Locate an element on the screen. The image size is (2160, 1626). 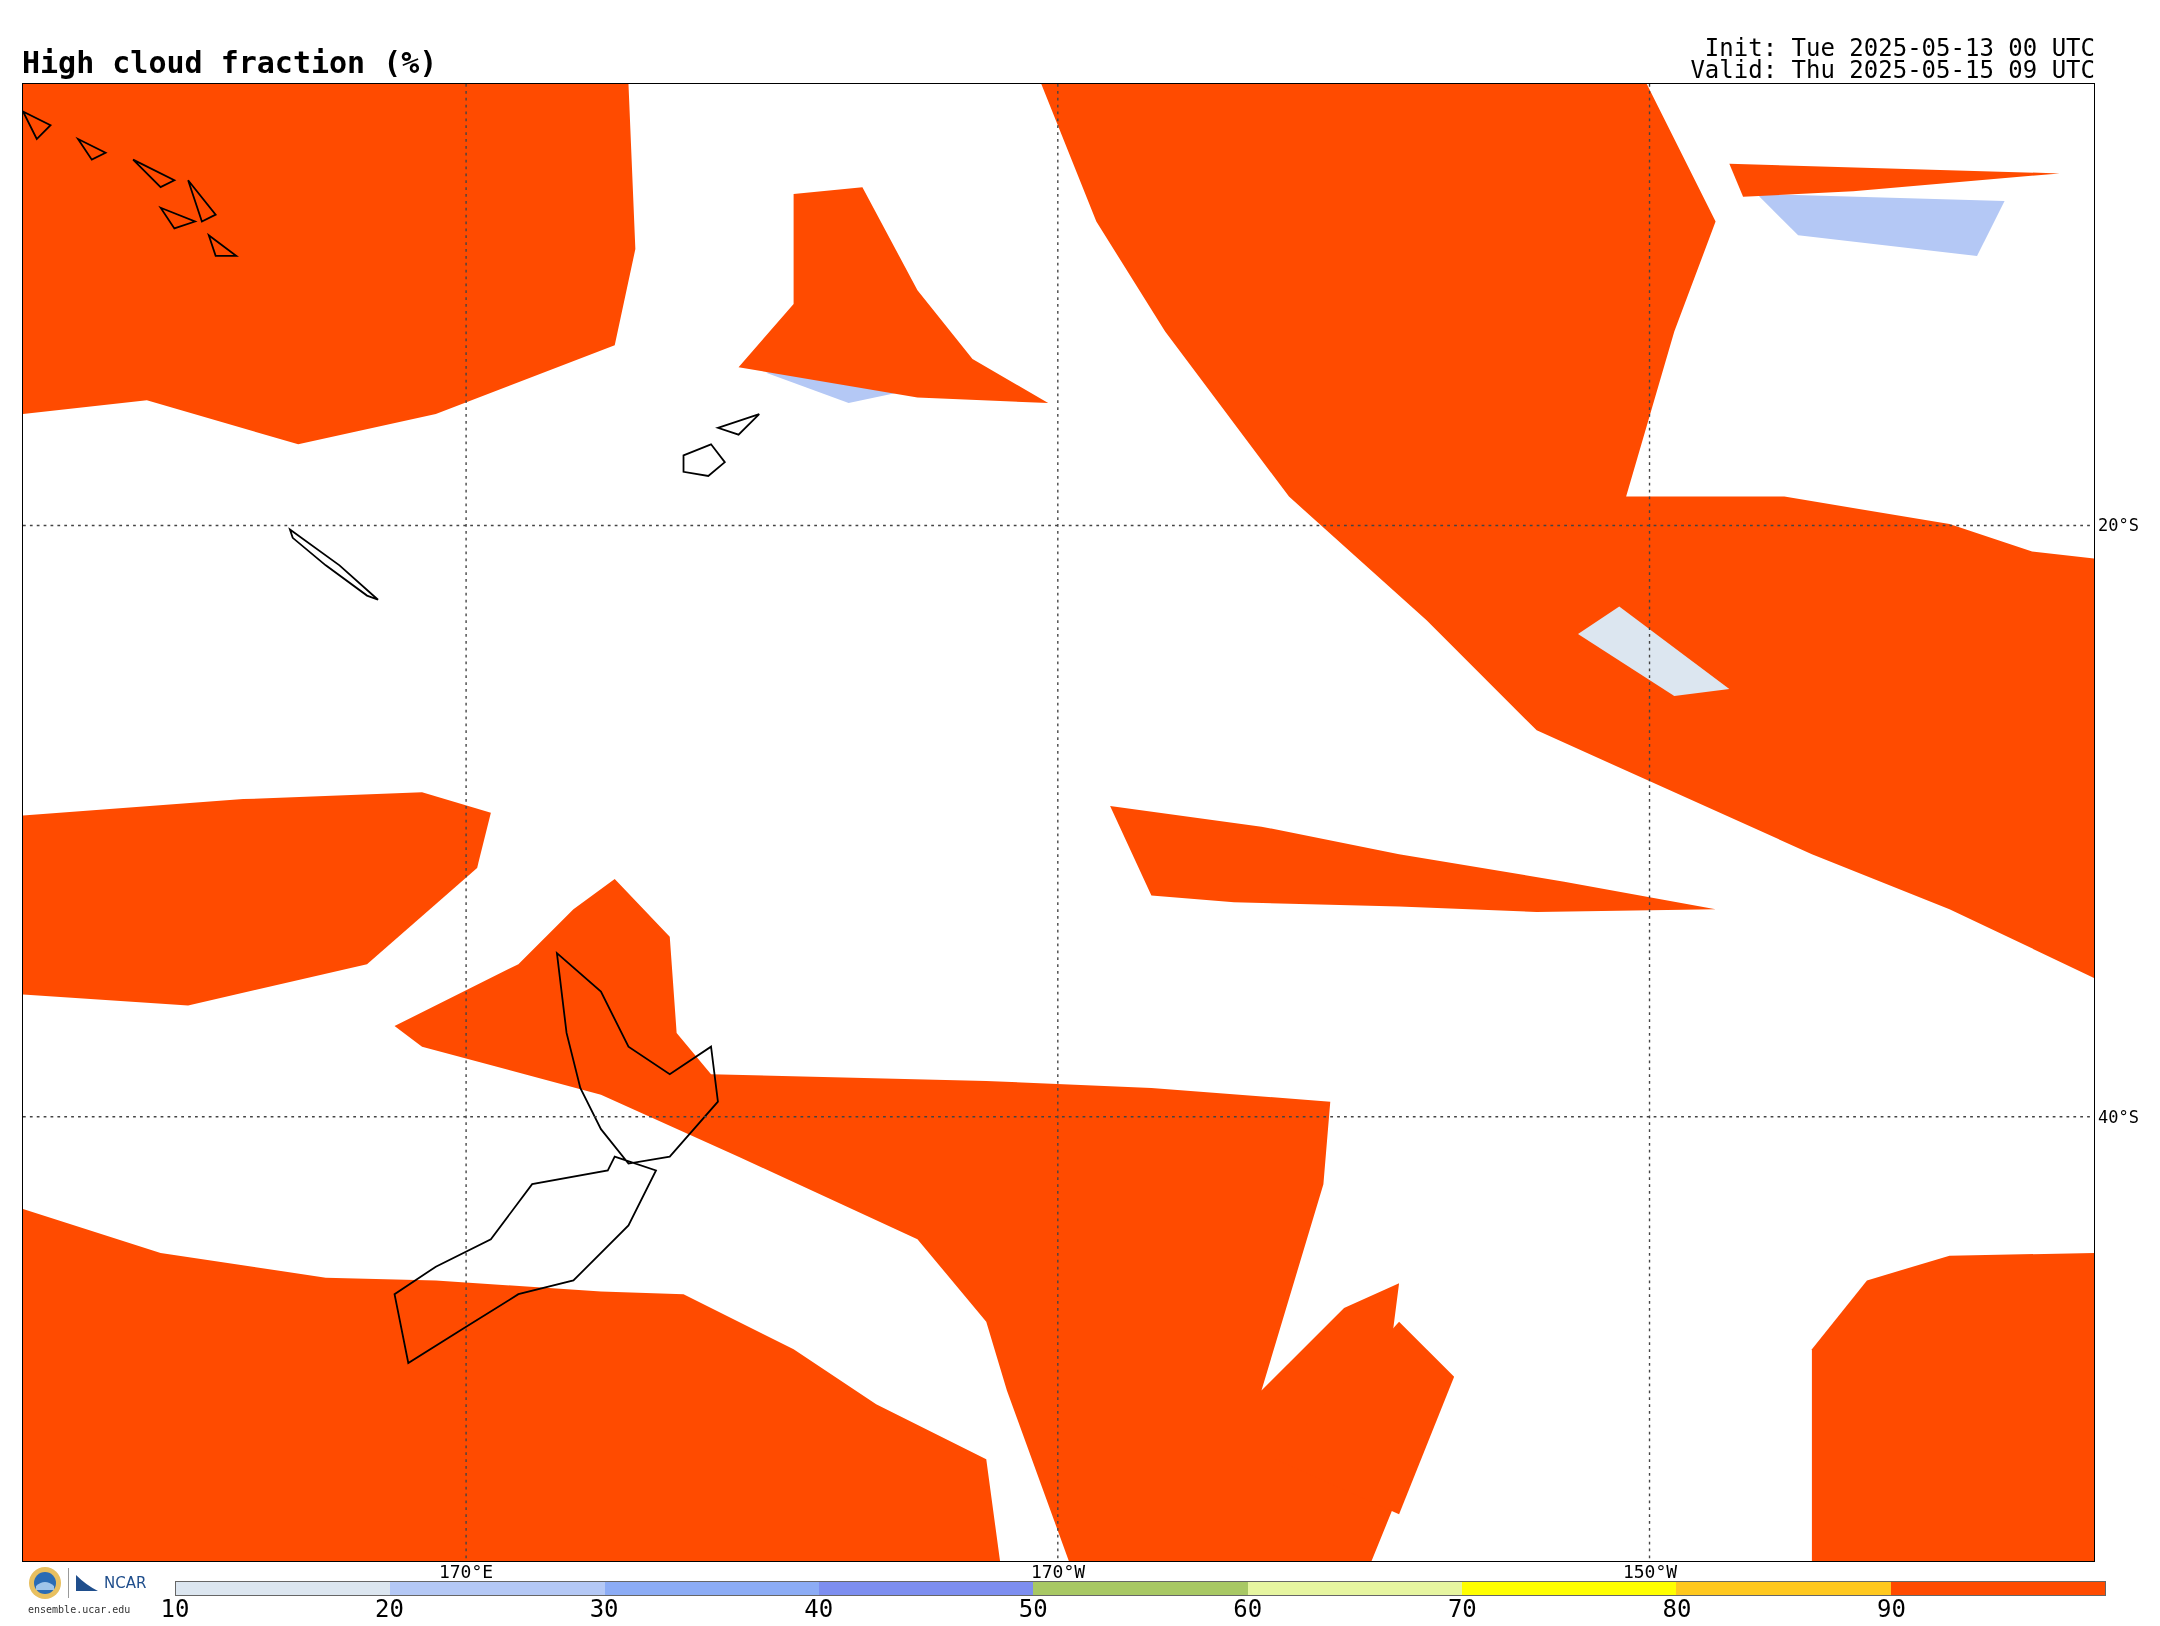
latitude-label: 20°S is located at coordinates (2118, 525).